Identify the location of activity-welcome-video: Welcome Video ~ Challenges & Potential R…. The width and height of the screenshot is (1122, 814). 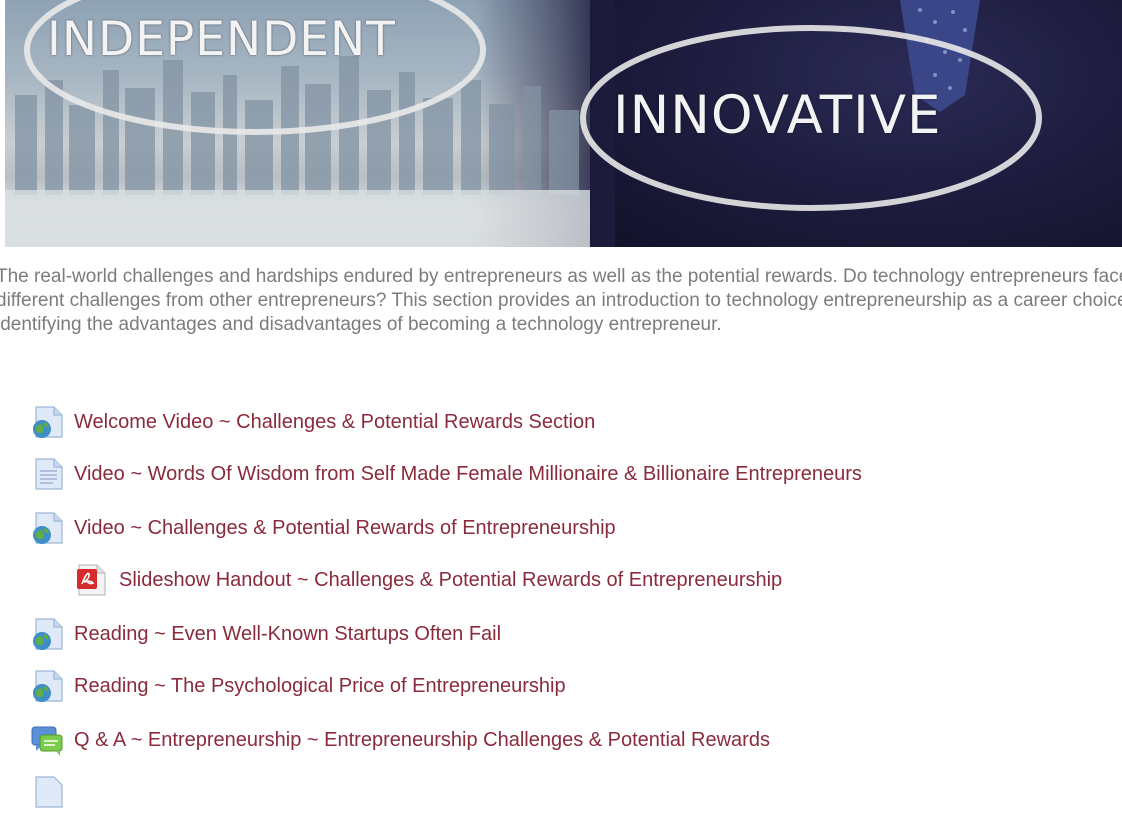
(312, 422).